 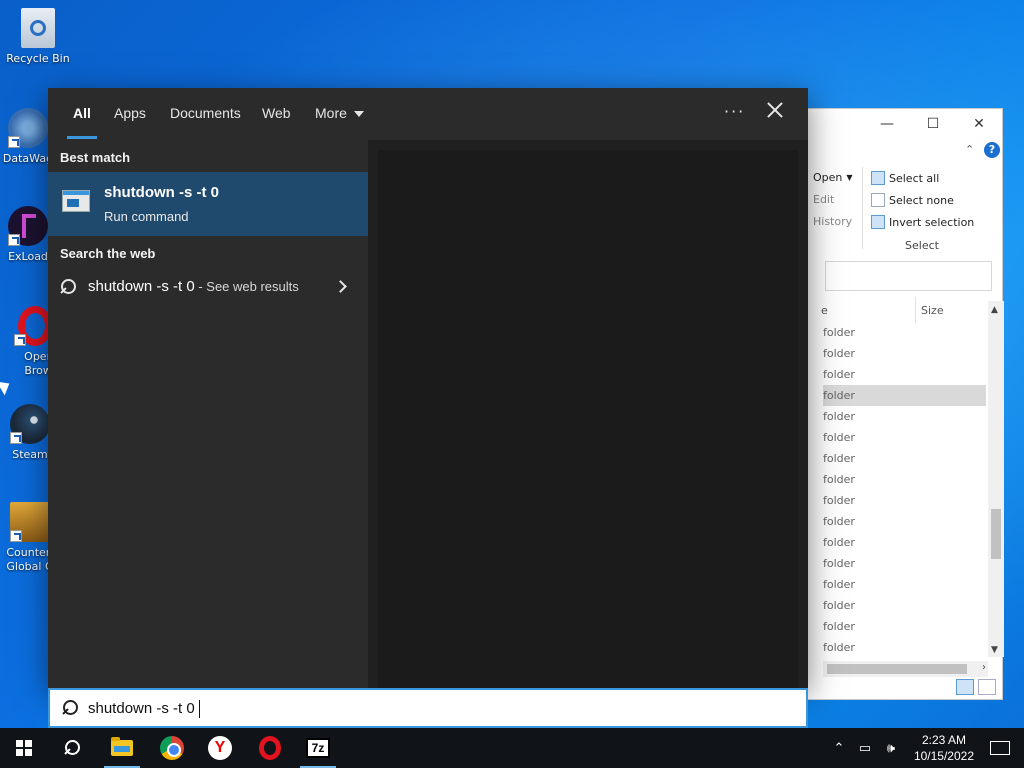 What do you see at coordinates (122, 748) in the screenshot?
I see `taskbar-file-explorer` at bounding box center [122, 748].